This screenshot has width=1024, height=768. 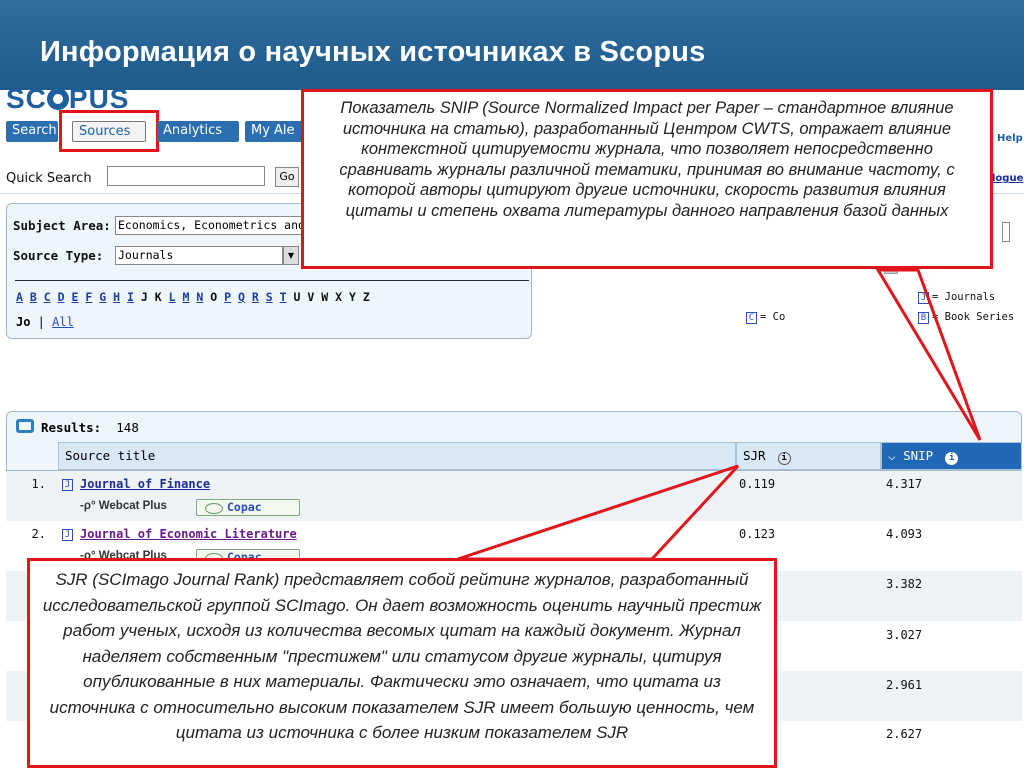 What do you see at coordinates (928, 354) in the screenshot?
I see `snip-callout-pointer` at bounding box center [928, 354].